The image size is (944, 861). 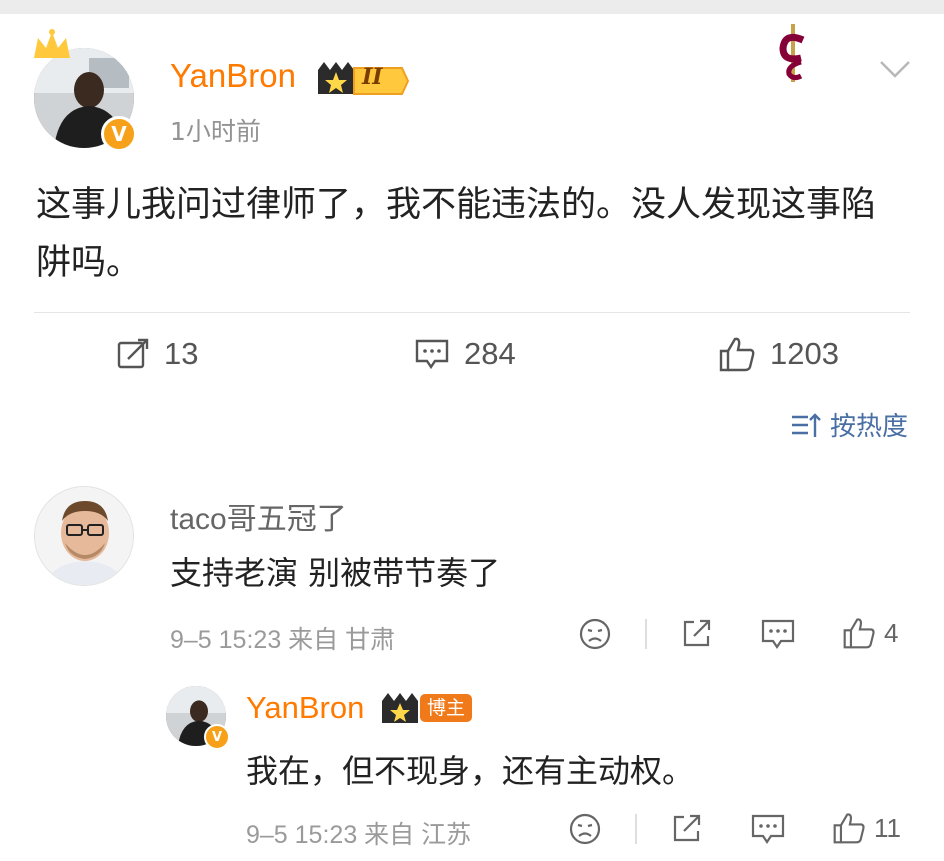 What do you see at coordinates (84, 536) in the screenshot?
I see `comment-avatar` at bounding box center [84, 536].